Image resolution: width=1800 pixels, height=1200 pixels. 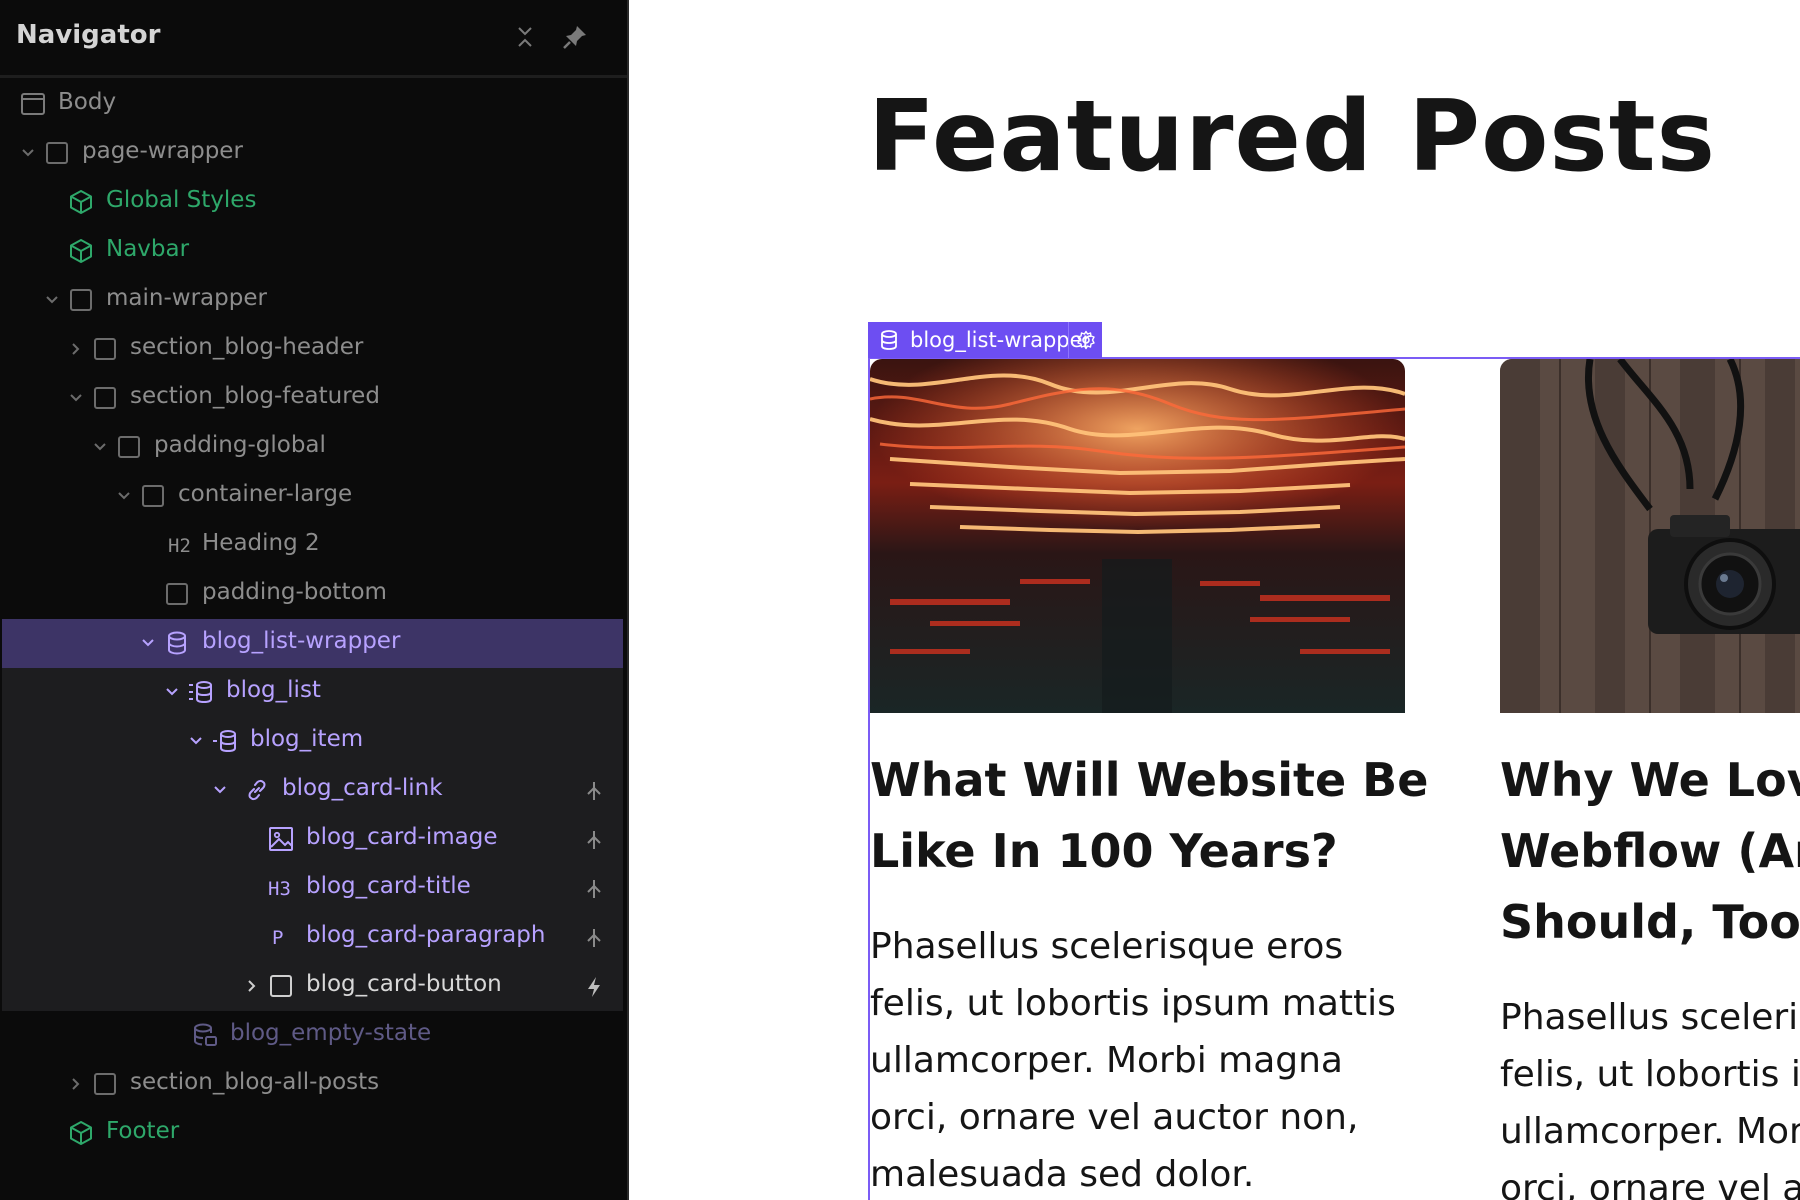 I want to click on selected-element-label: blog_list-wrapper, so click(x=1001, y=340).